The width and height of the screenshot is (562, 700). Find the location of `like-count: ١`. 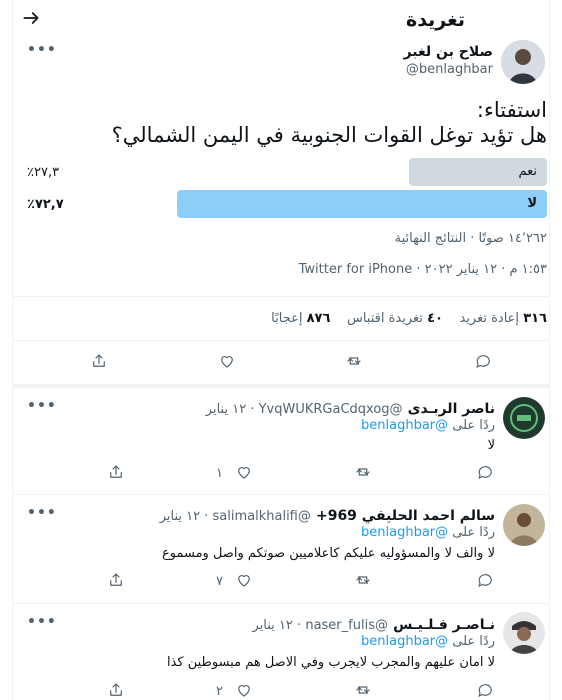

like-count: ١ is located at coordinates (219, 473).